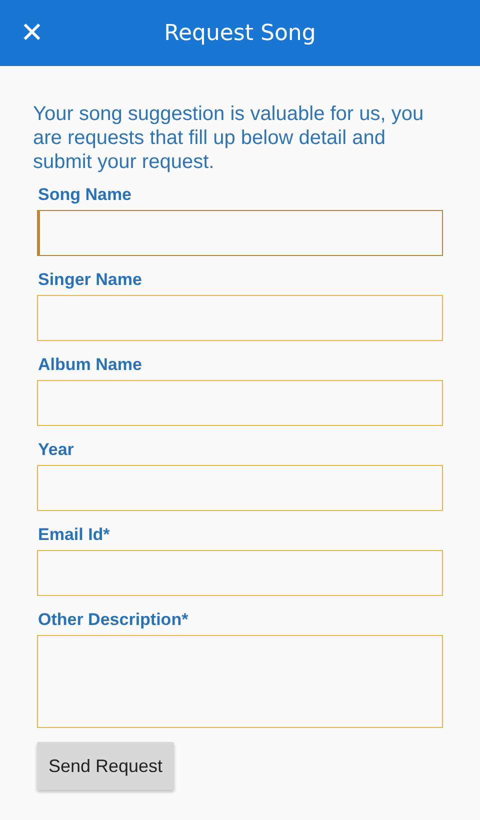  Describe the element at coordinates (229, 138) in the screenshot. I see `intro-text: Your song suggestion is valuable for us, you are requests that fill up below detail and submit your request.` at that location.